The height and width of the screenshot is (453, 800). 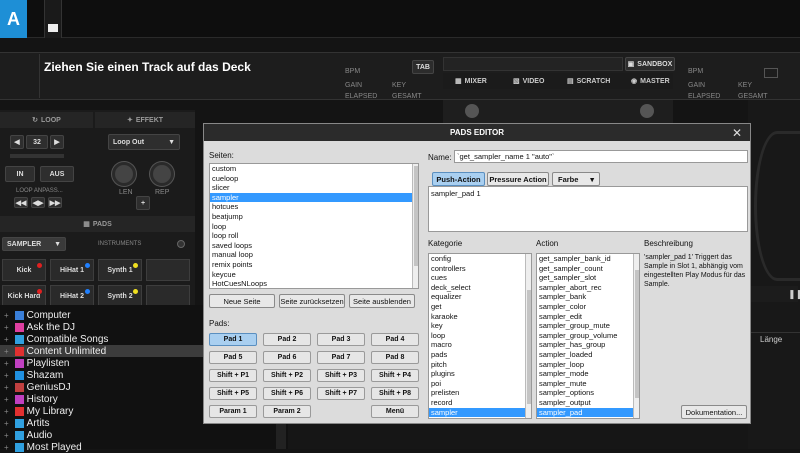 What do you see at coordinates (650, 64) in the screenshot?
I see `sandbox-button: ▣ SANDBOX` at bounding box center [650, 64].